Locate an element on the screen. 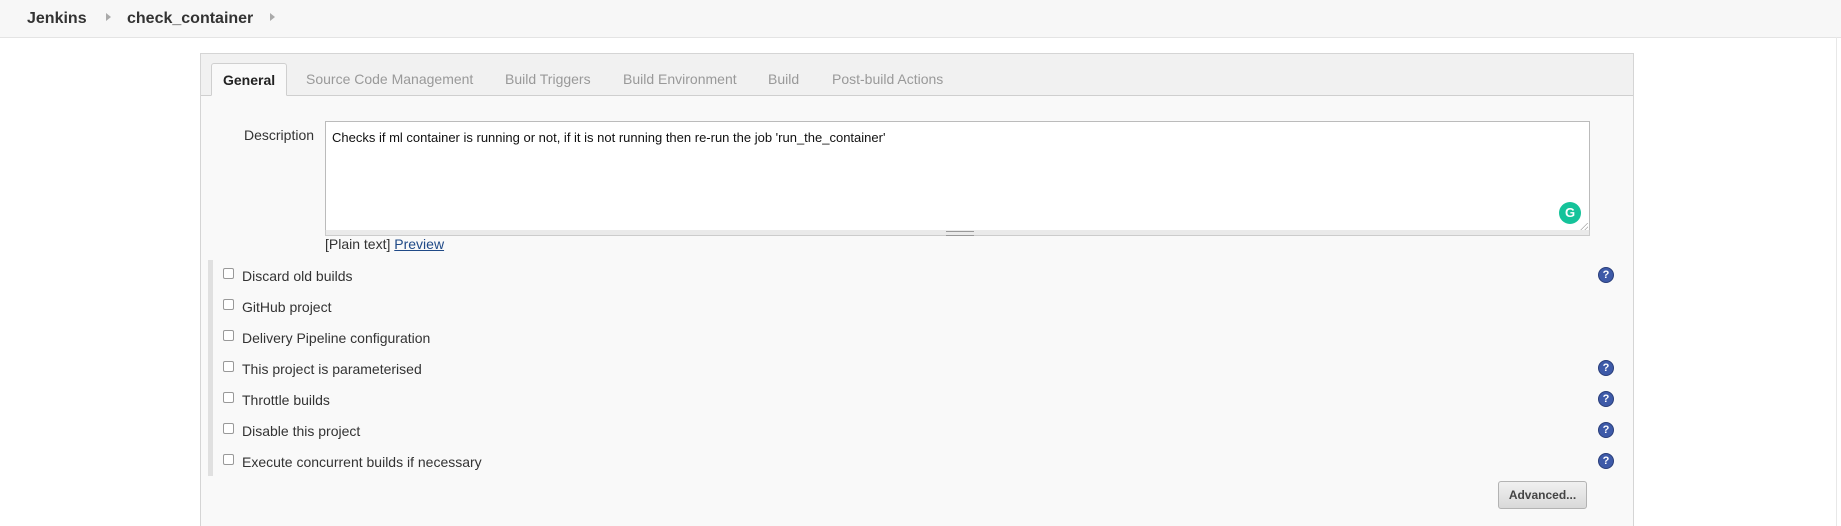 This screenshot has width=1841, height=526. option-label: Execute concurrent builds if necessary is located at coordinates (362, 462).